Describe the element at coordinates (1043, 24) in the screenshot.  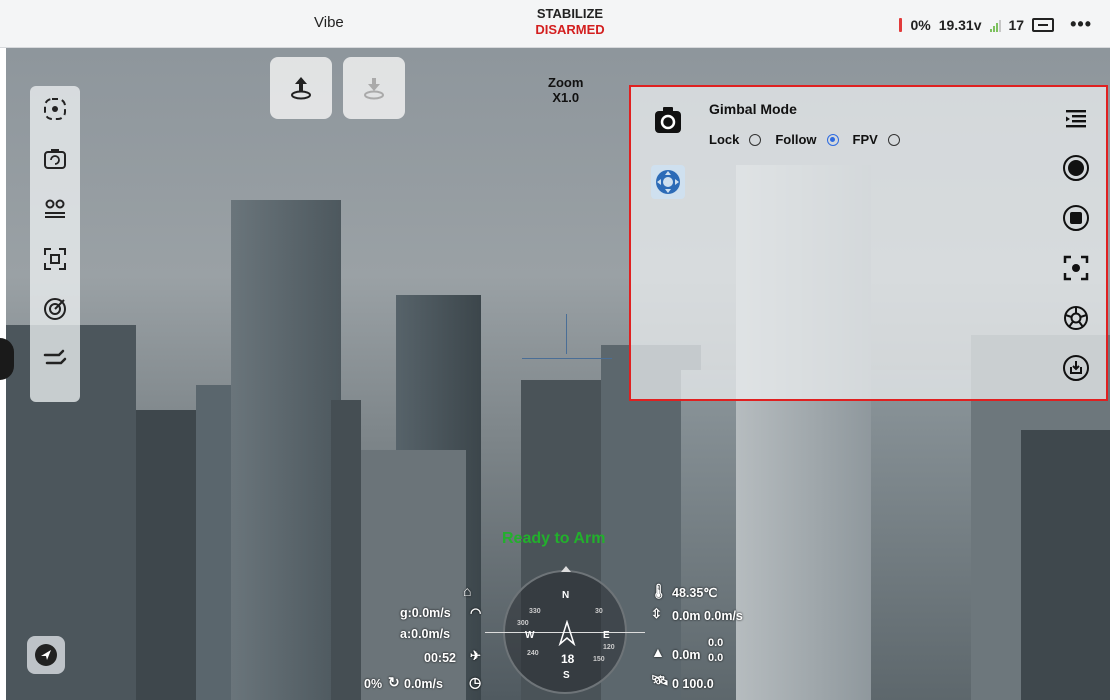
I see `link-icon` at that location.